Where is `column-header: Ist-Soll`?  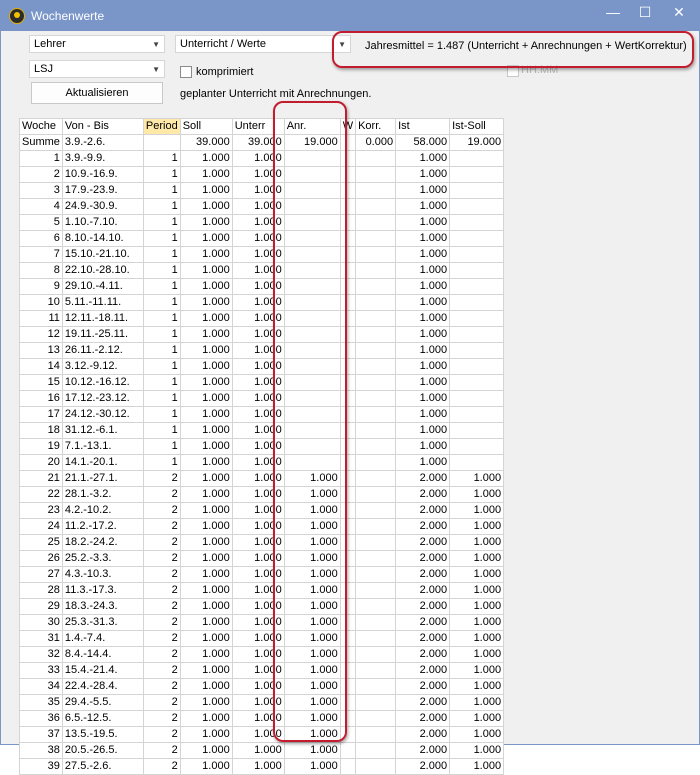
column-header: Ist-Soll is located at coordinates (477, 126).